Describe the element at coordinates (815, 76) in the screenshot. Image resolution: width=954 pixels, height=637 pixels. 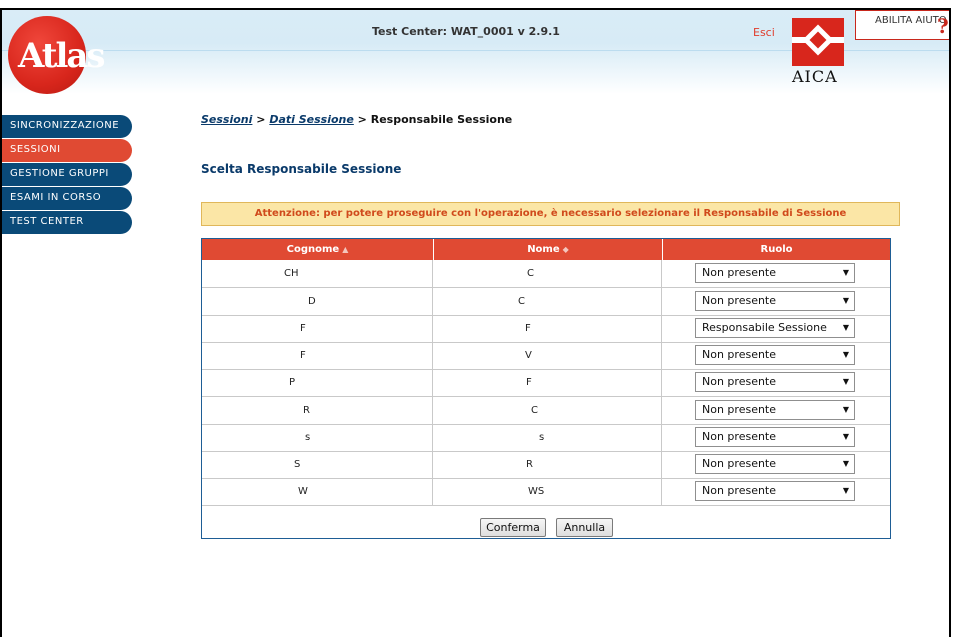
I see `aica-logo-text: AICA` at that location.